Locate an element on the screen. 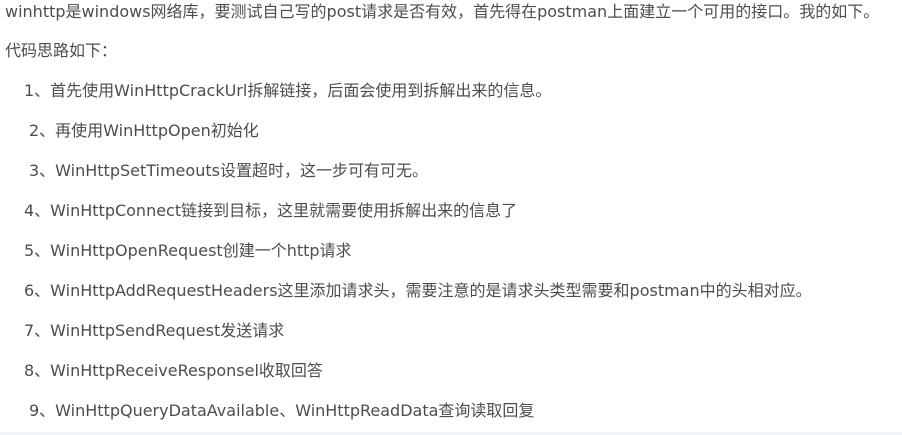  step-item: 7、WinHttpSendRequest发送请求 is located at coordinates (154, 330).